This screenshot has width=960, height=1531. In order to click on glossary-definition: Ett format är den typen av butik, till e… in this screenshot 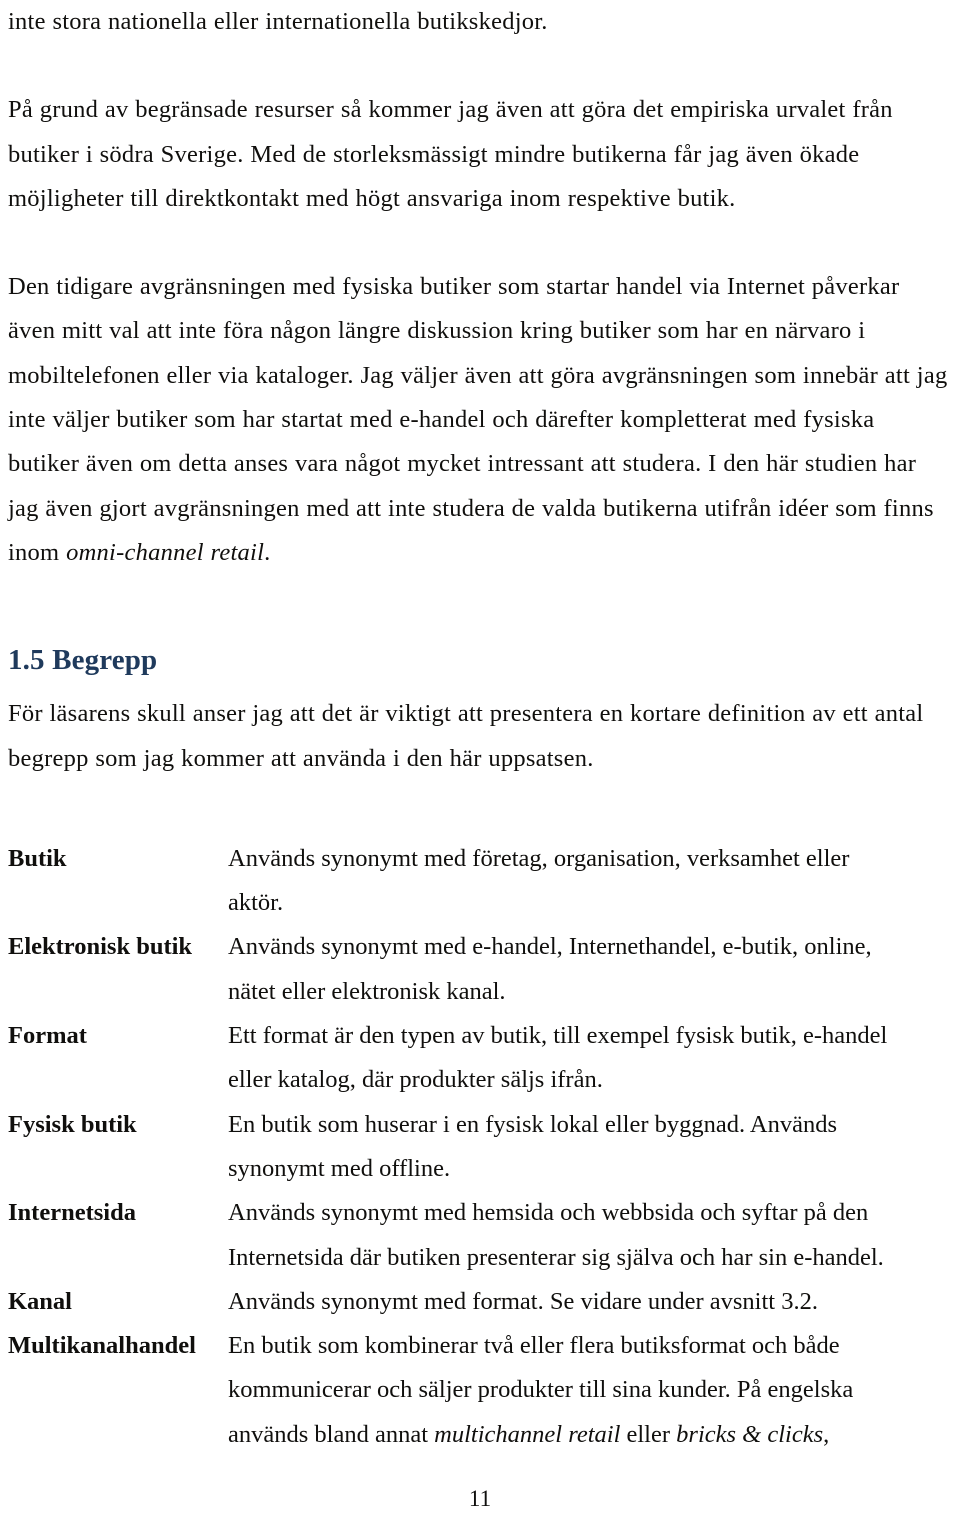, I will do `click(589, 1058)`.